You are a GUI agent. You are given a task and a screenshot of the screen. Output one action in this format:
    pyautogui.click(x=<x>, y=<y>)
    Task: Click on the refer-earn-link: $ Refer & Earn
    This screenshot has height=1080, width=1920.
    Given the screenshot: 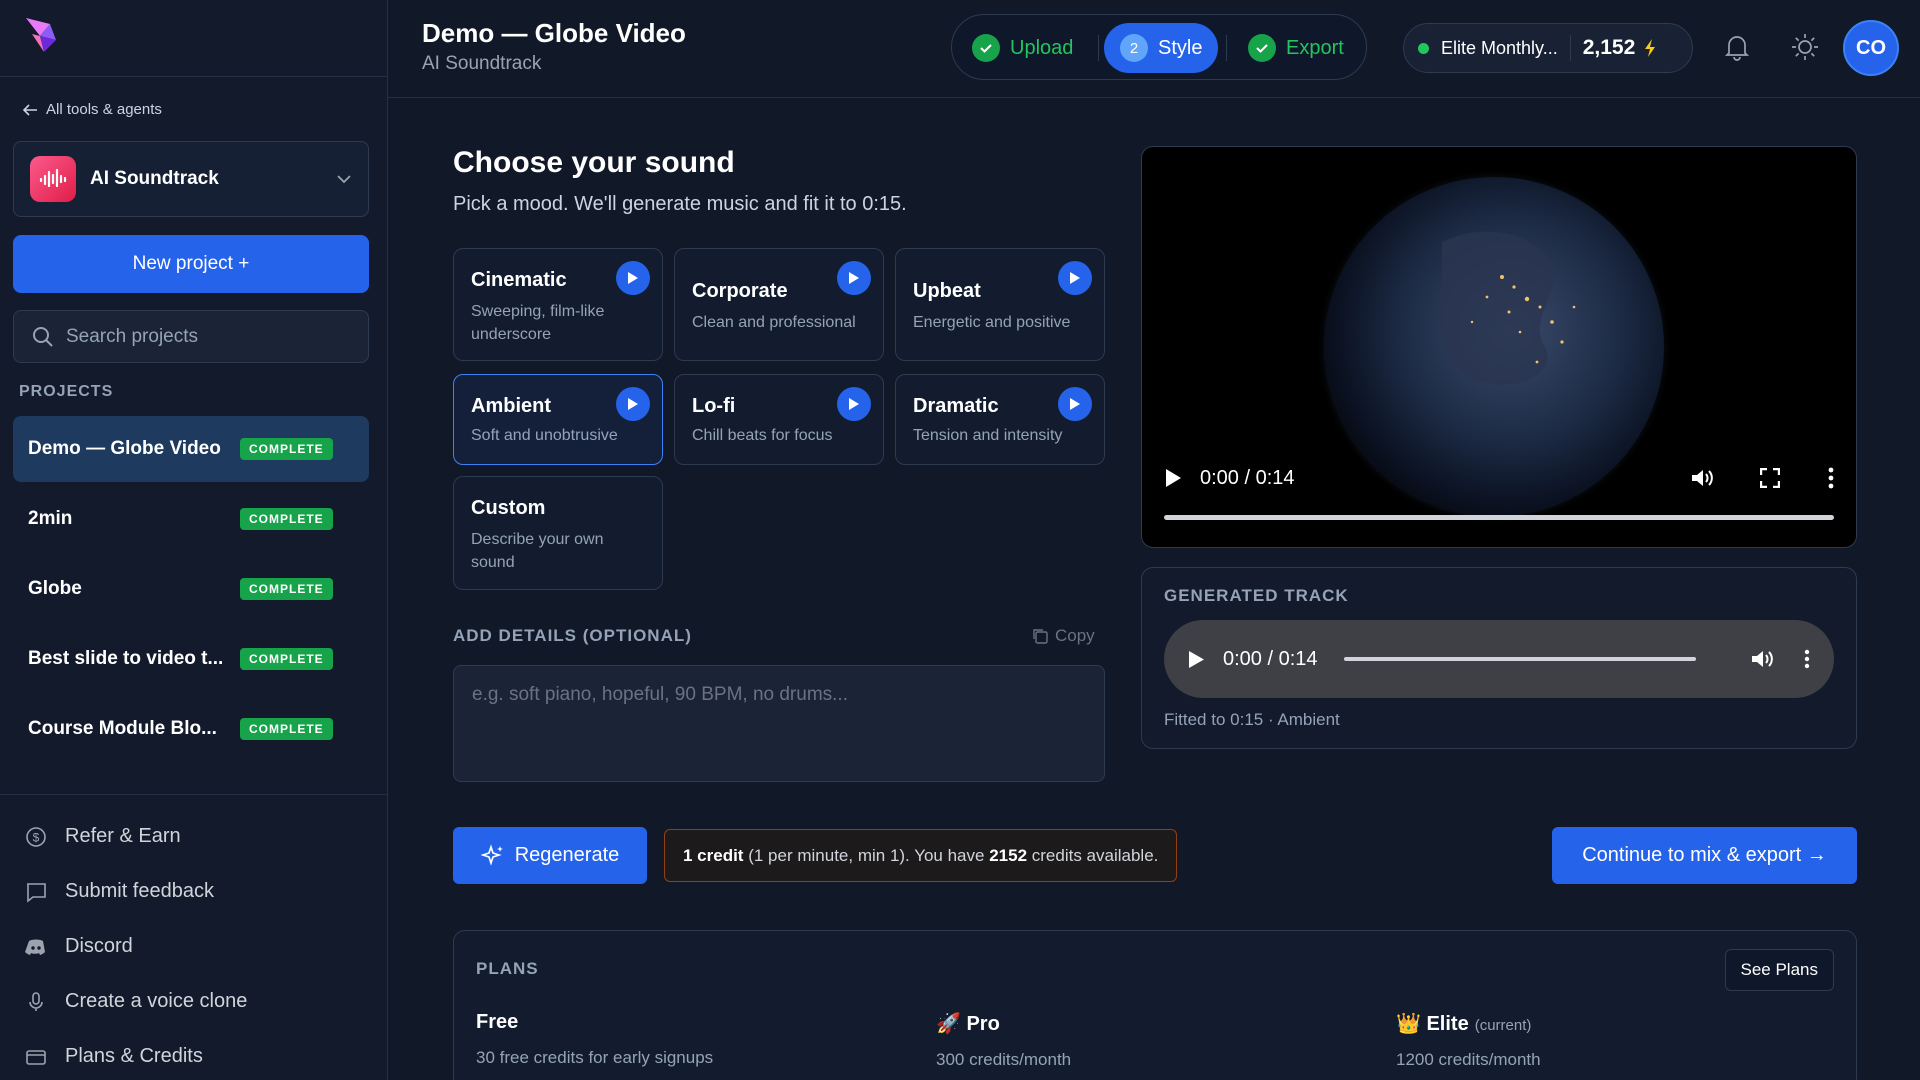 What is the action you would take?
    pyautogui.click(x=103, y=836)
    